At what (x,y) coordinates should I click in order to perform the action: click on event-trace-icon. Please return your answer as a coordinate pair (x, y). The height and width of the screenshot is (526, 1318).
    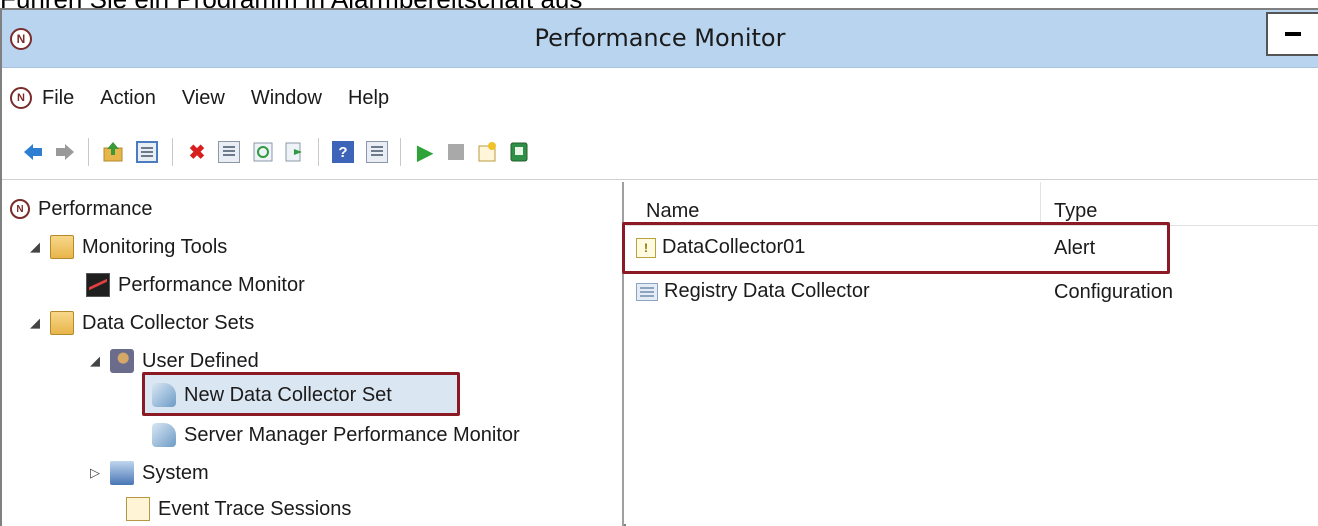
    Looking at the image, I should click on (138, 509).